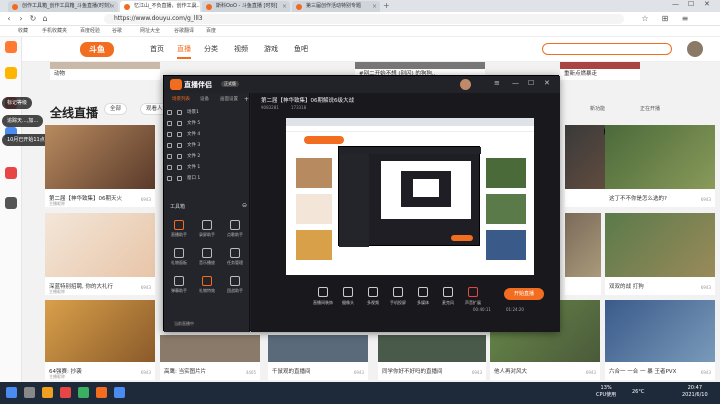 The height and width of the screenshot is (404, 720). Describe the element at coordinates (607, 49) in the screenshot. I see `search-input` at that location.